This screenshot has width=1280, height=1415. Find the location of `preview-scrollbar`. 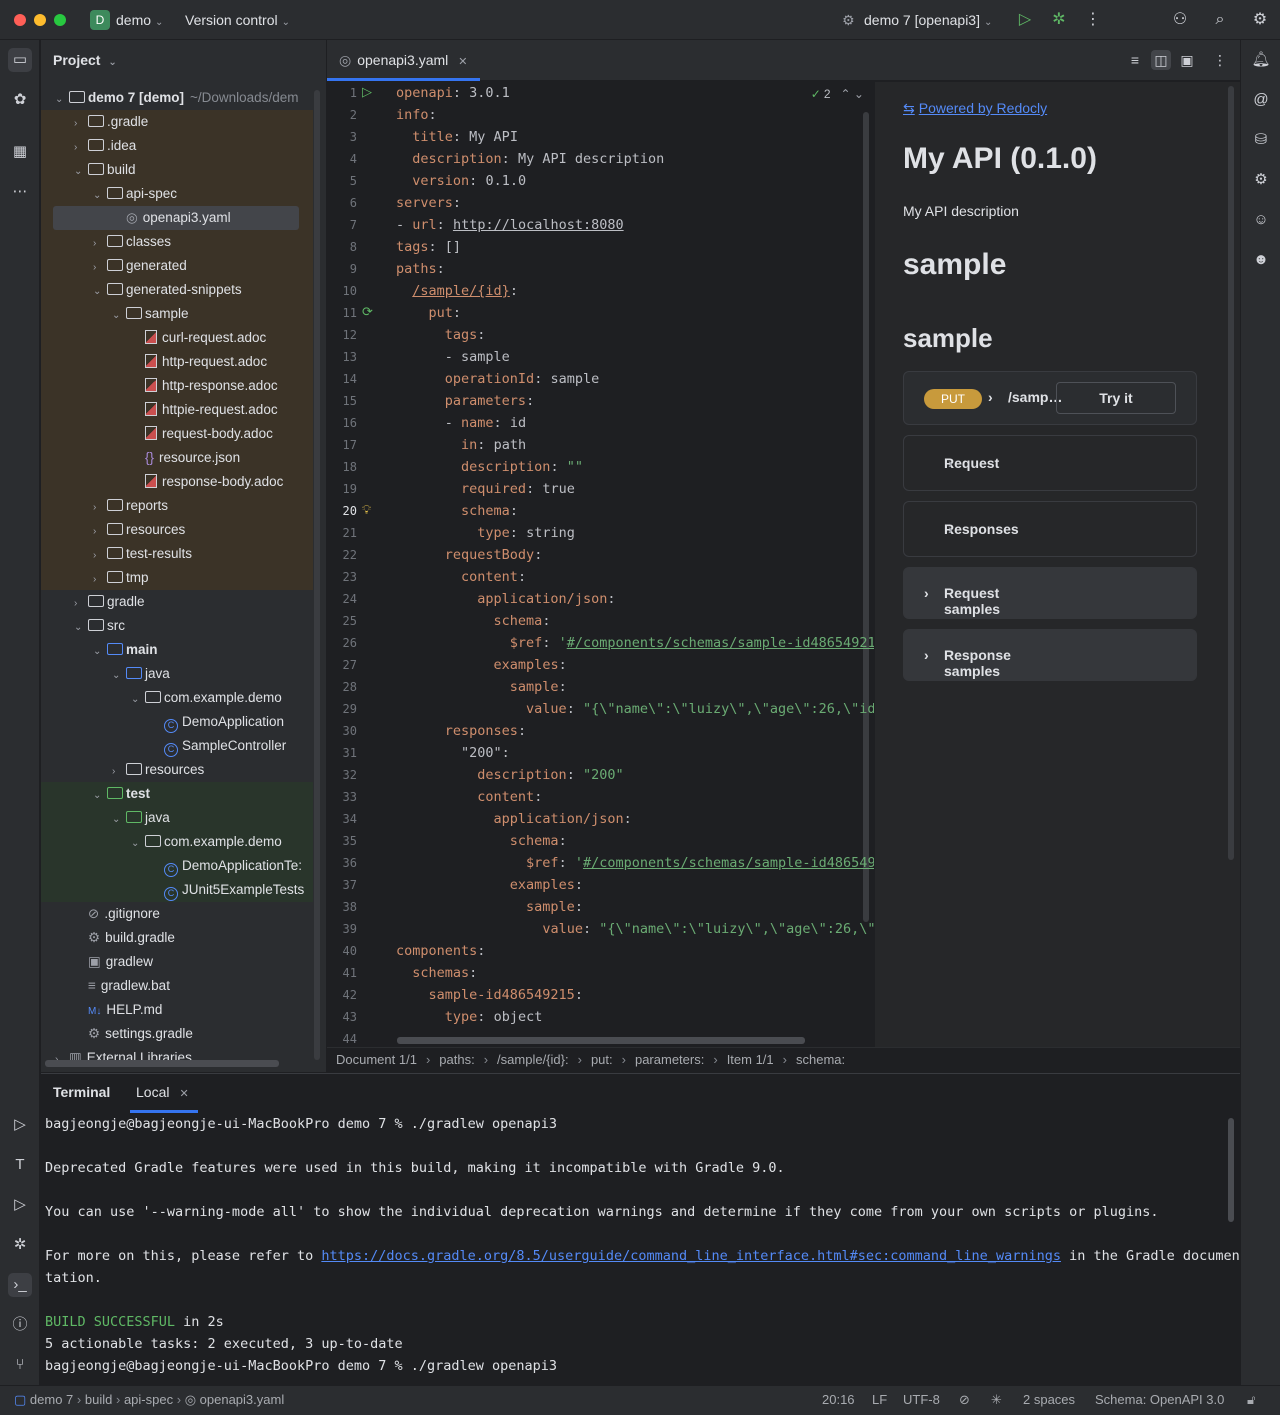

preview-scrollbar is located at coordinates (1231, 473).